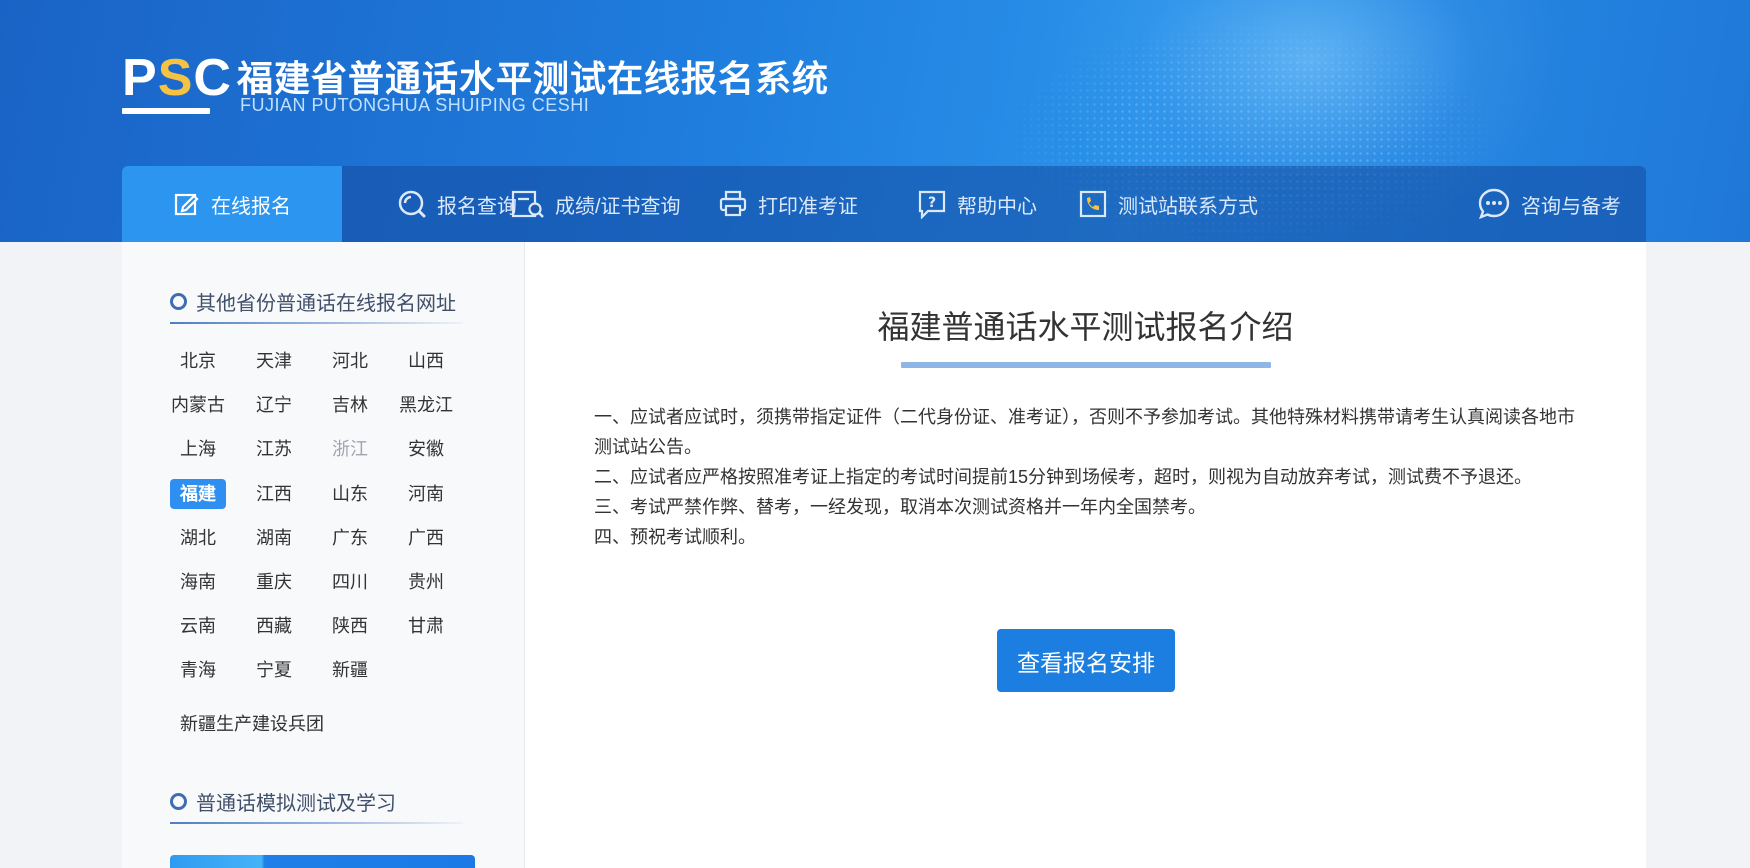 This screenshot has height=868, width=1750. Describe the element at coordinates (350, 538) in the screenshot. I see `province-link: 广东` at that location.